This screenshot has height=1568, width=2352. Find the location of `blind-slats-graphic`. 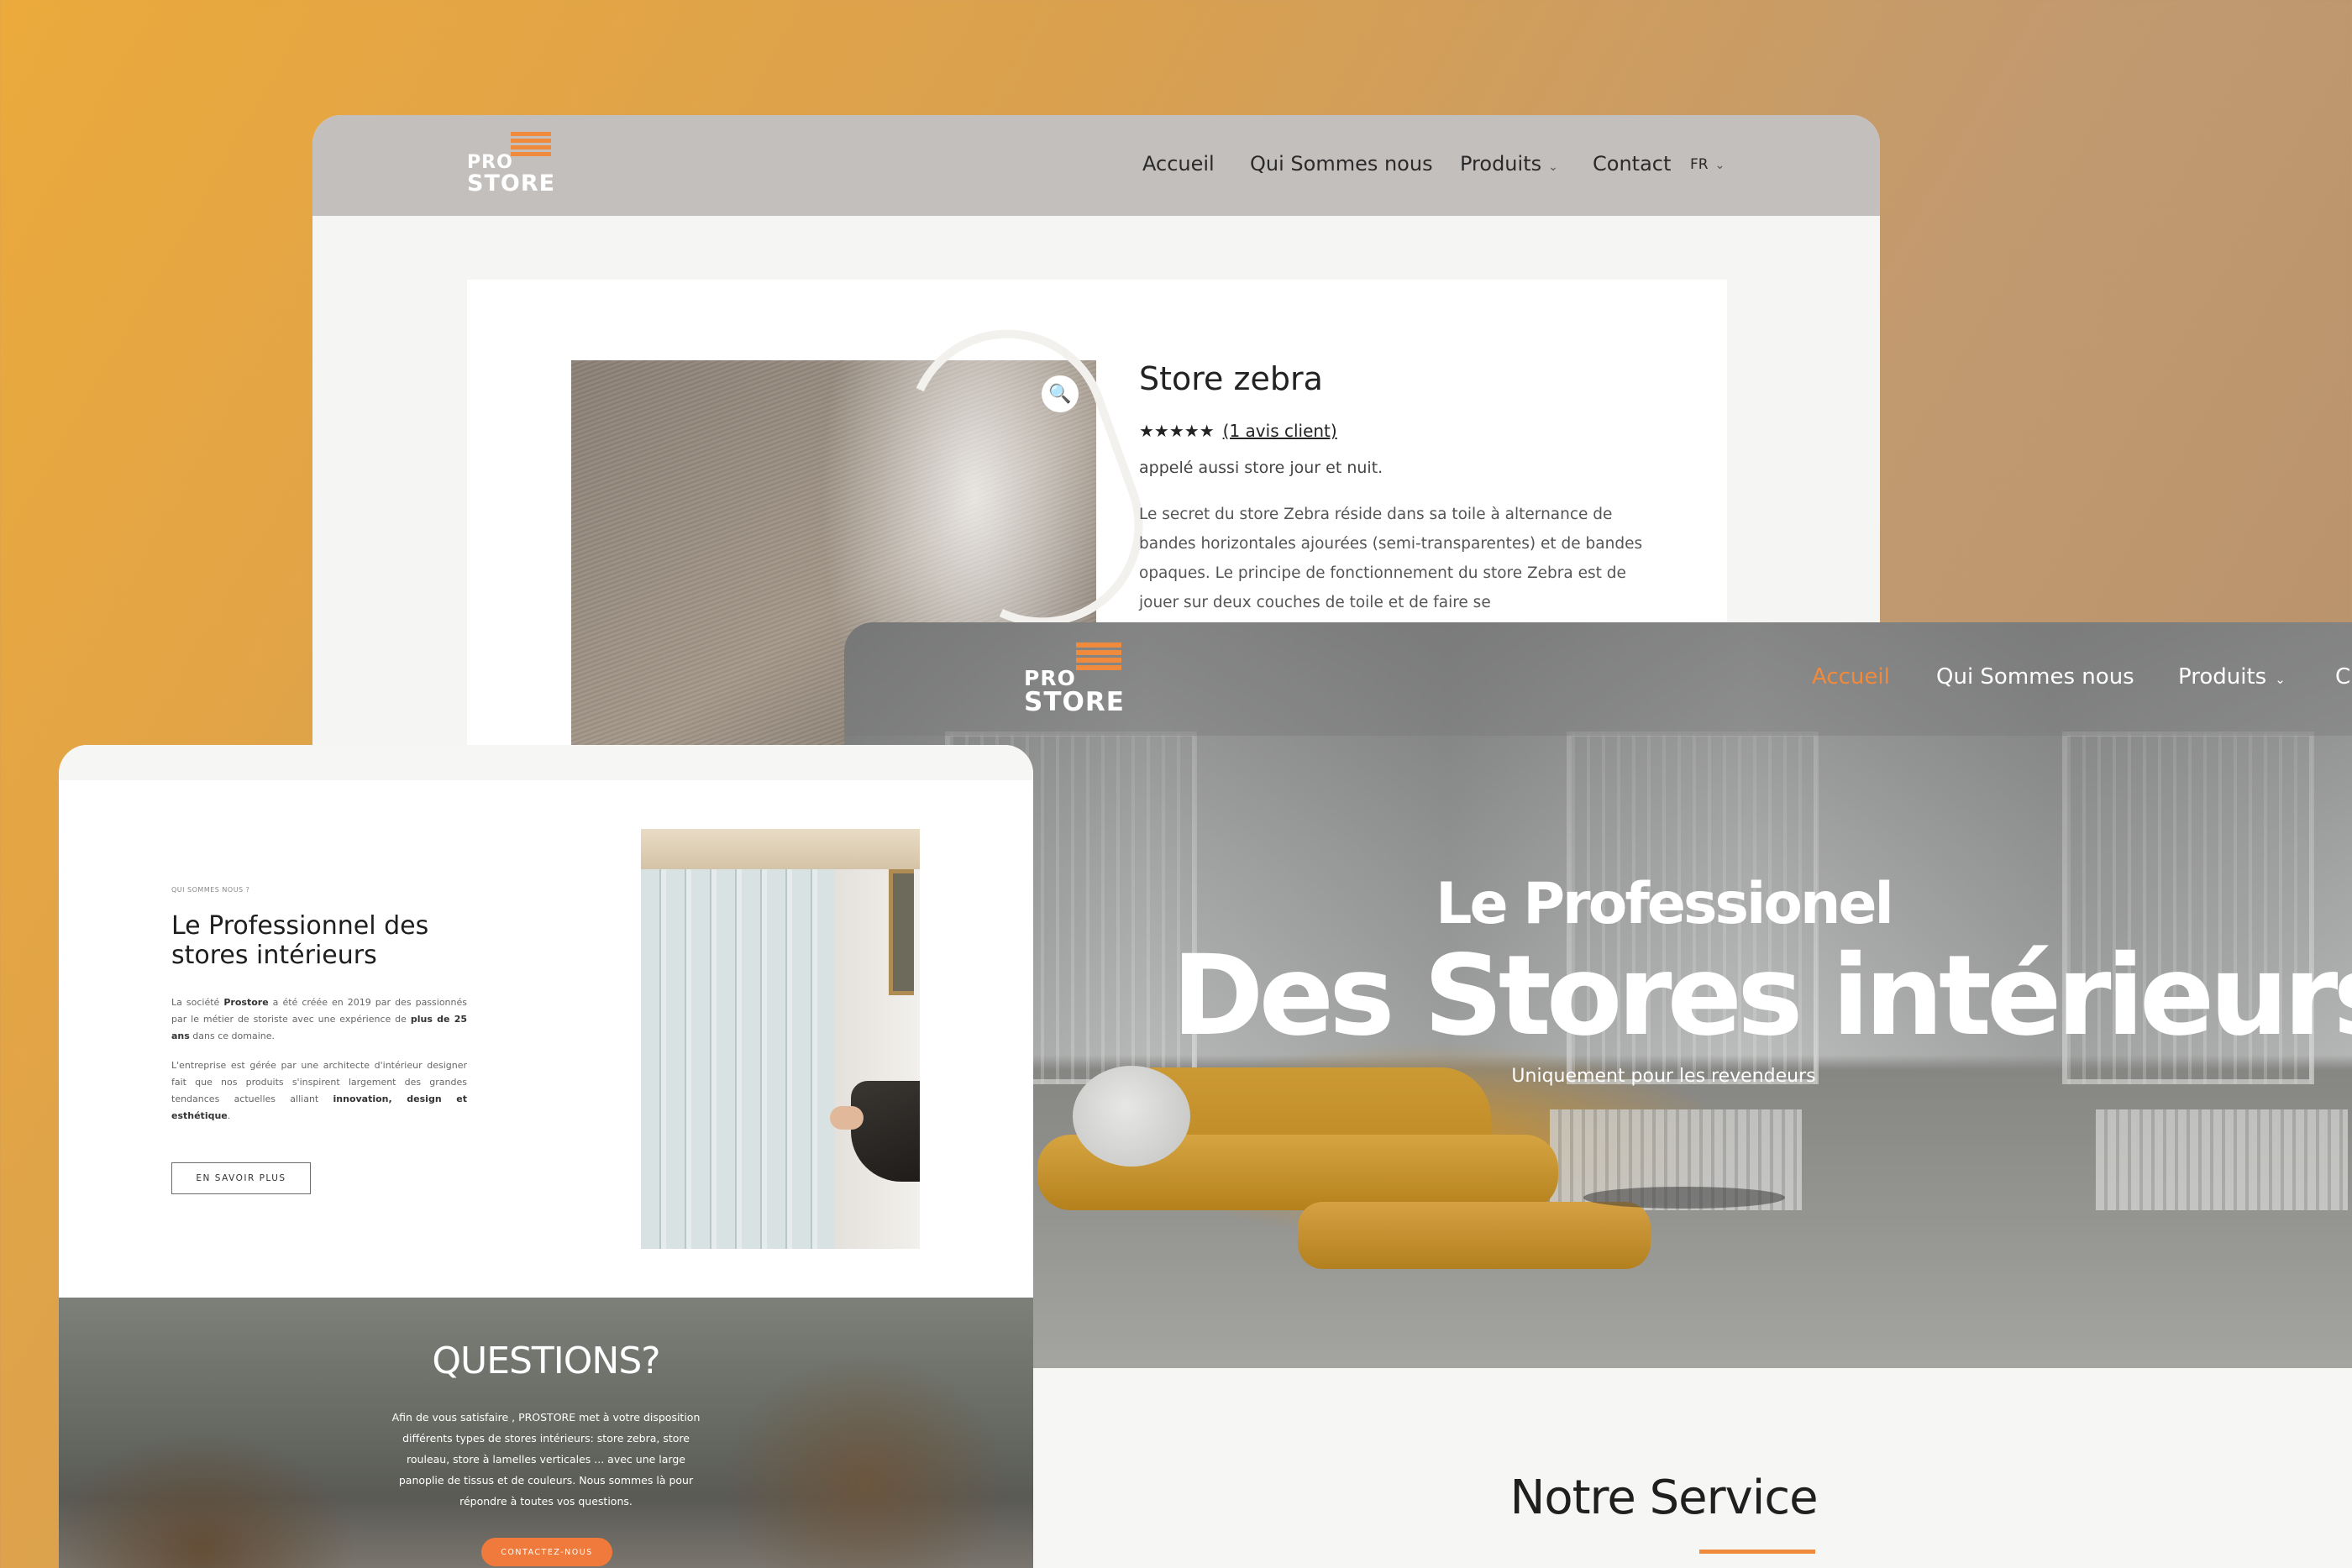

blind-slats-graphic is located at coordinates (737, 1059).